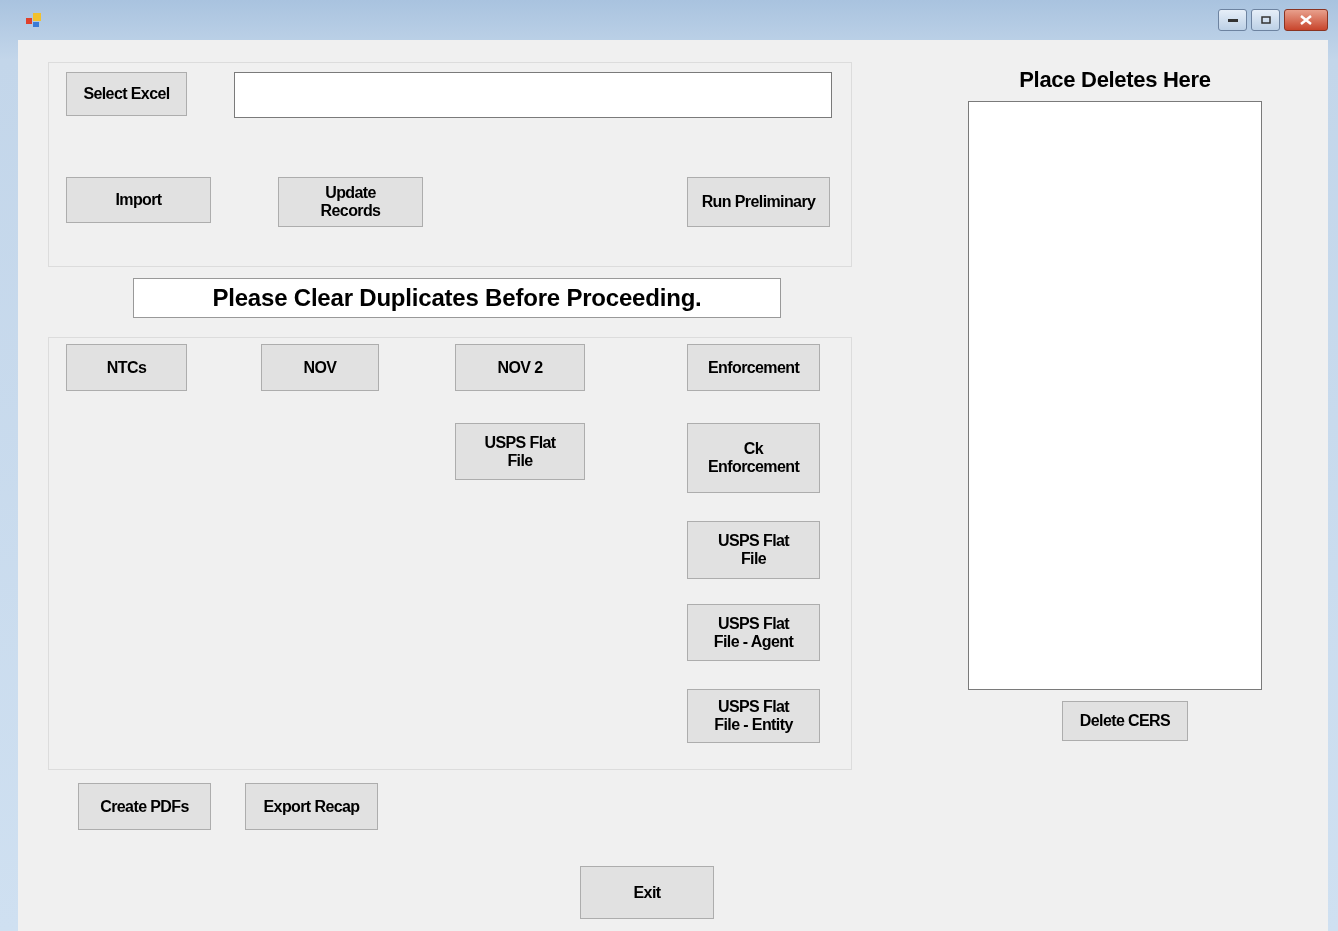 The image size is (1338, 931). Describe the element at coordinates (1125, 721) in the screenshot. I see `delete-cers-button: Delete CERS` at that location.